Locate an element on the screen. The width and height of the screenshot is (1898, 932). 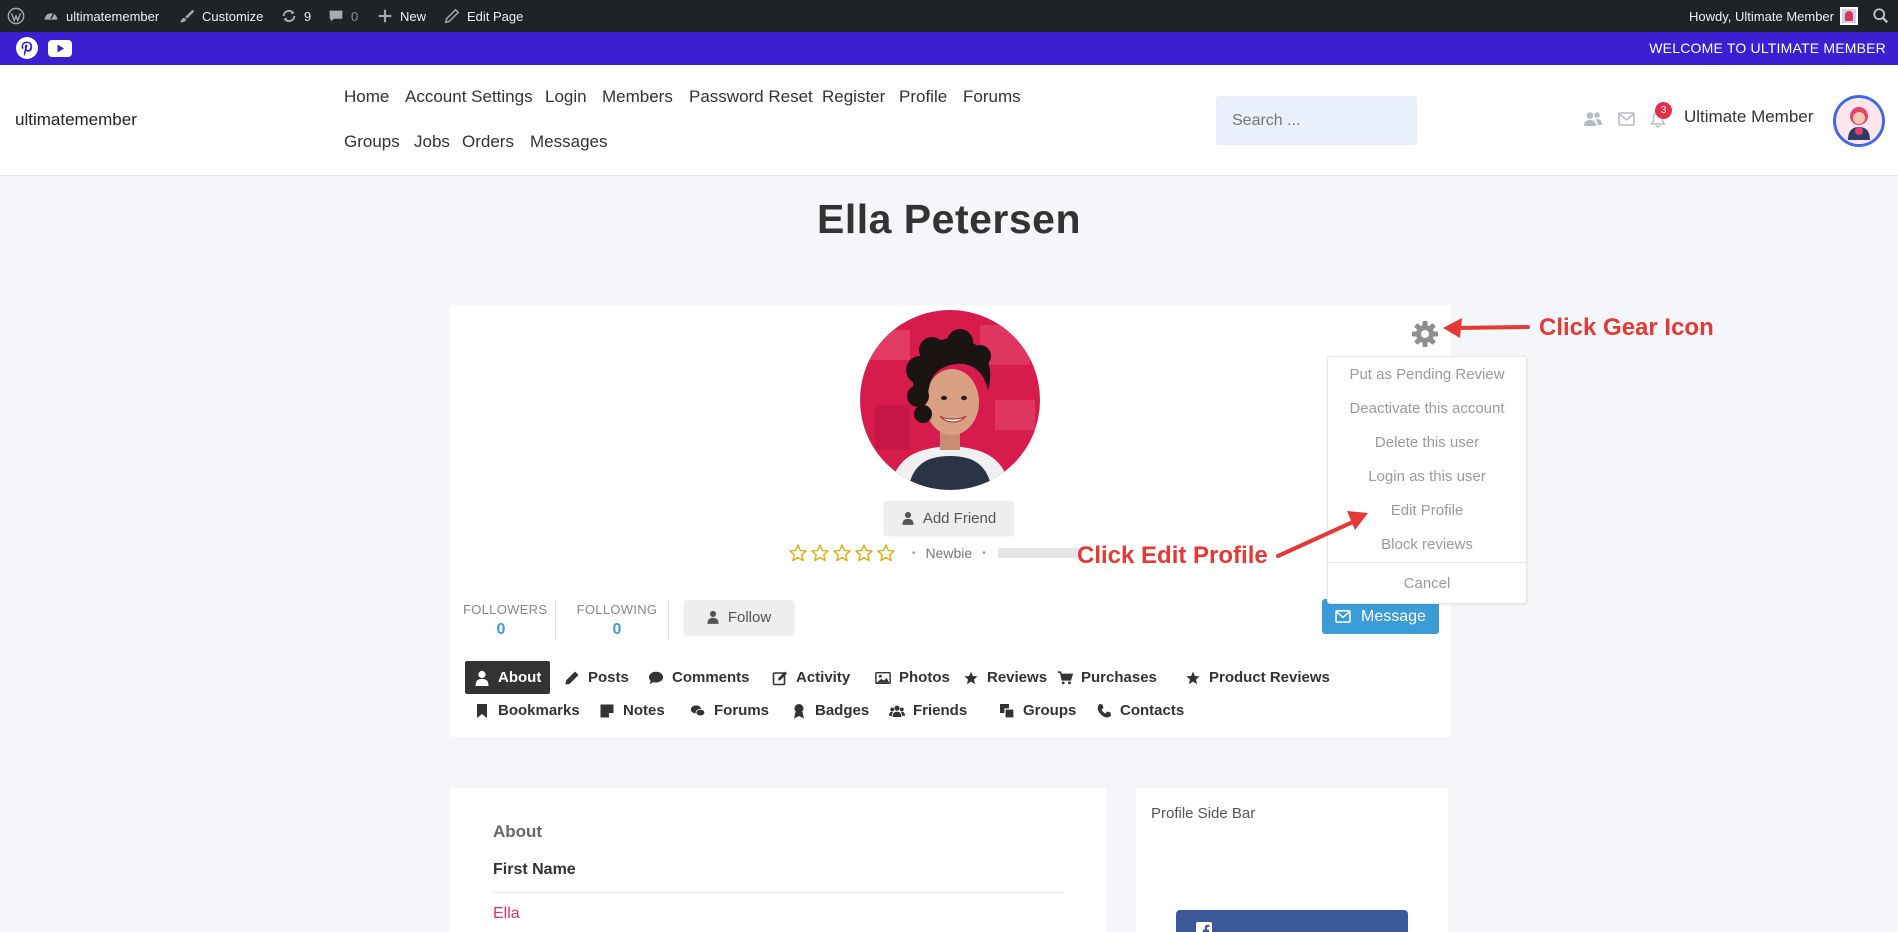
about-section: About First Name Ella is located at coordinates (778, 860).